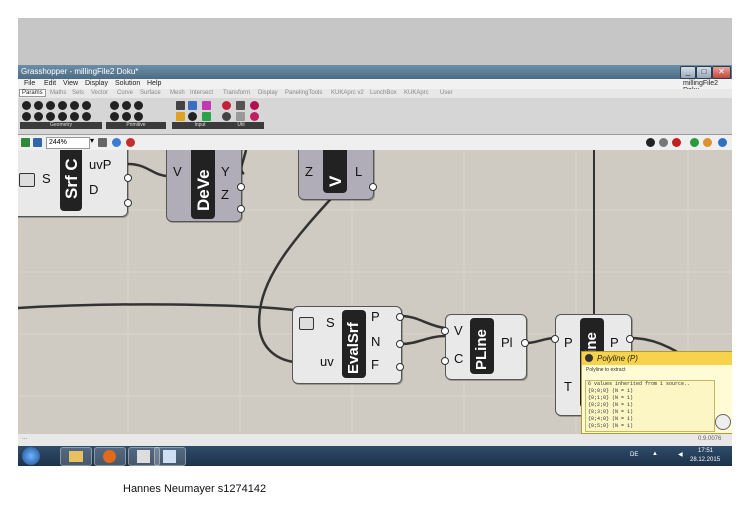 The height and width of the screenshot is (529, 750). Describe the element at coordinates (32, 93) in the screenshot. I see `tab-params: Params` at that location.